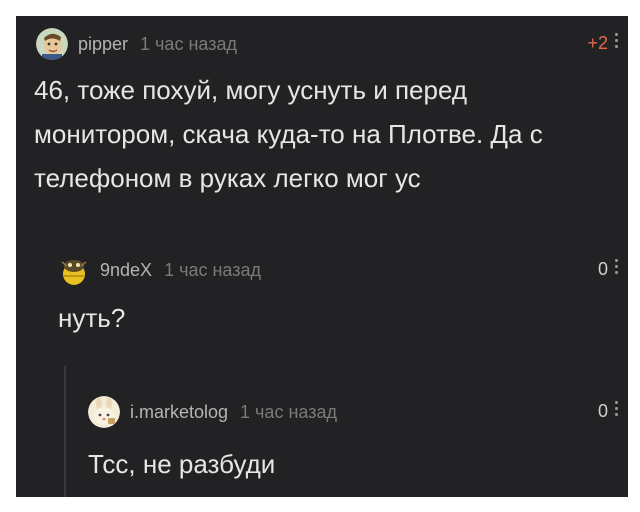 Image resolution: width=640 pixels, height=512 pixels. What do you see at coordinates (597, 43) in the screenshot?
I see `rating: +2` at bounding box center [597, 43].